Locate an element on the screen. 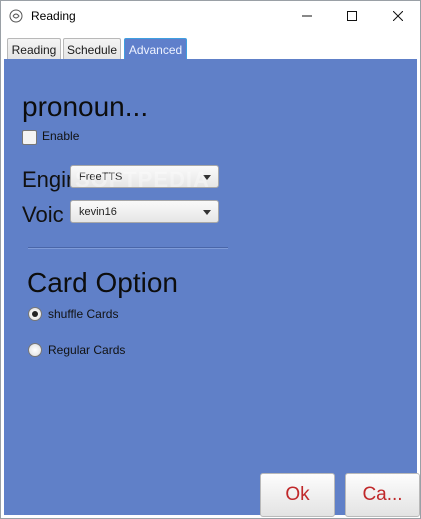 The image size is (421, 519). voice-value: kevin16 is located at coordinates (98, 212).